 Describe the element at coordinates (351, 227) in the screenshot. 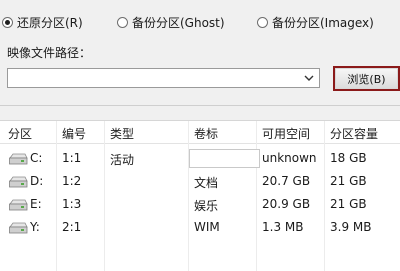

I see `partition-capacity: 3.9 MB` at that location.